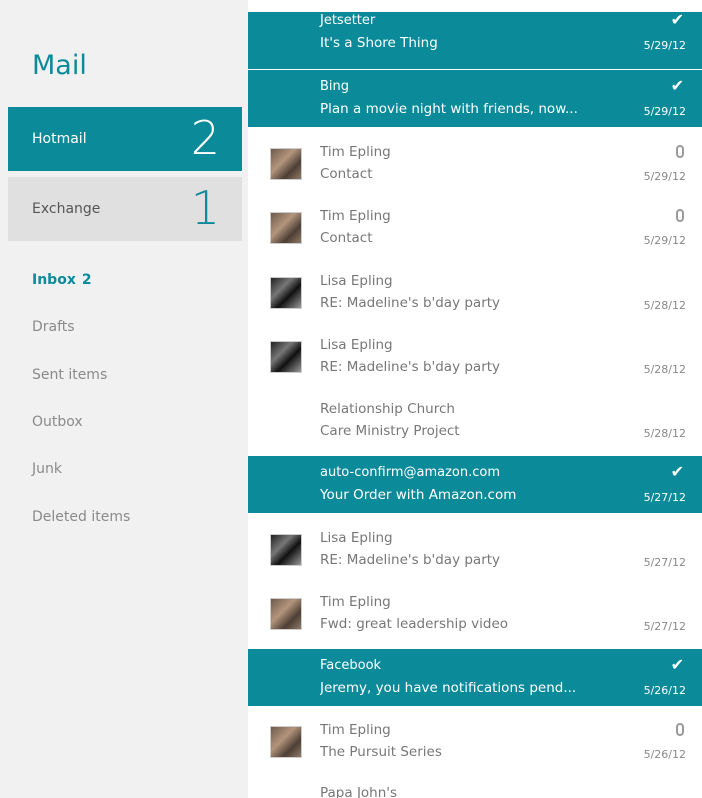  What do you see at coordinates (381, 752) in the screenshot?
I see `message-subject: The Pursuit Series` at bounding box center [381, 752].